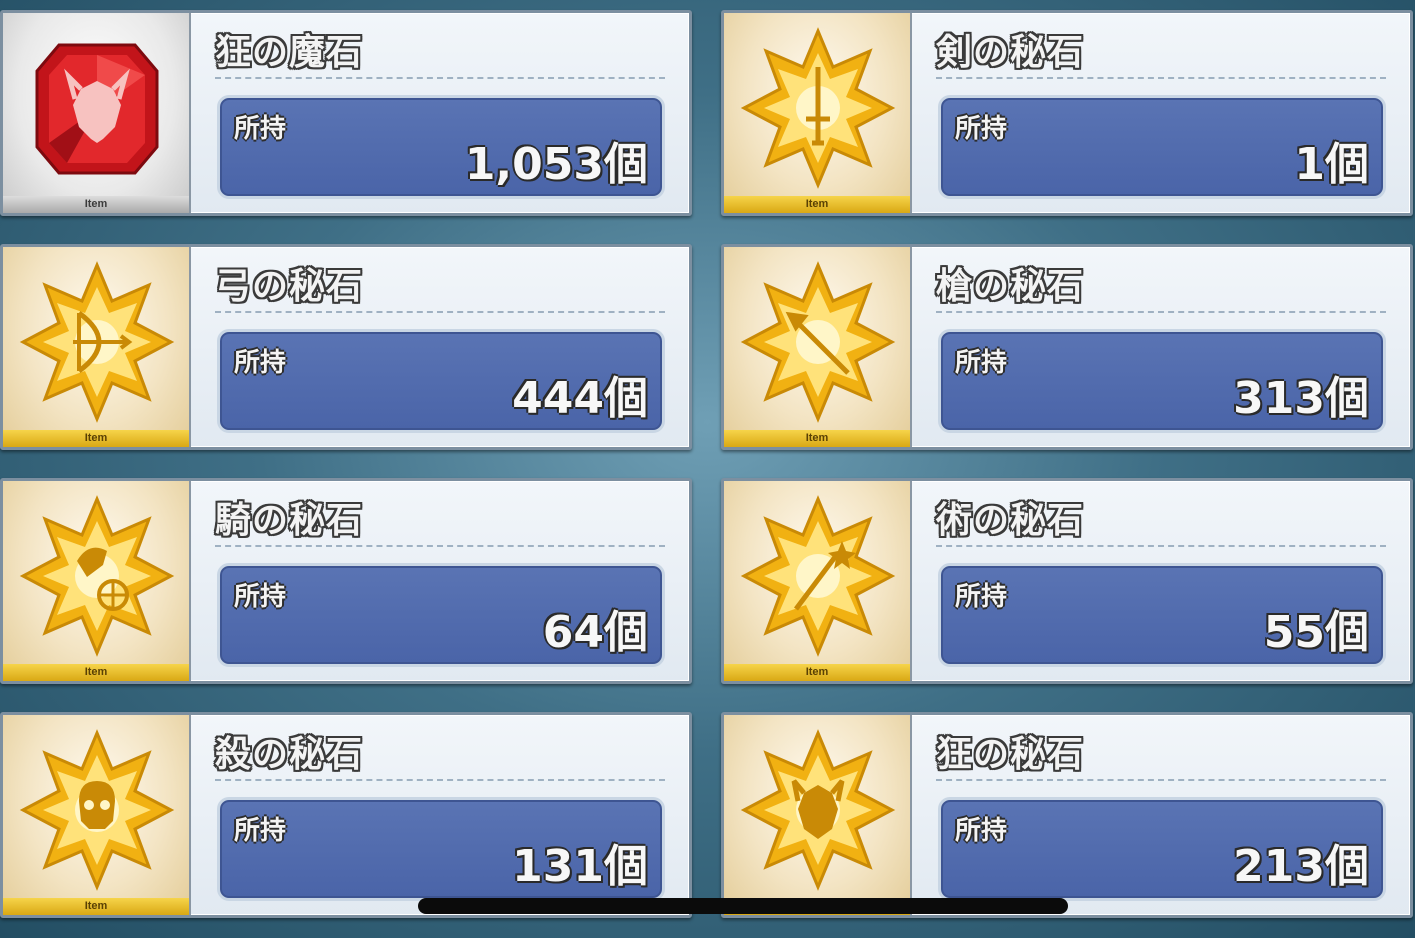 This screenshot has width=1415, height=938. What do you see at coordinates (289, 286) in the screenshot?
I see `item-name: 弓の秘石` at bounding box center [289, 286].